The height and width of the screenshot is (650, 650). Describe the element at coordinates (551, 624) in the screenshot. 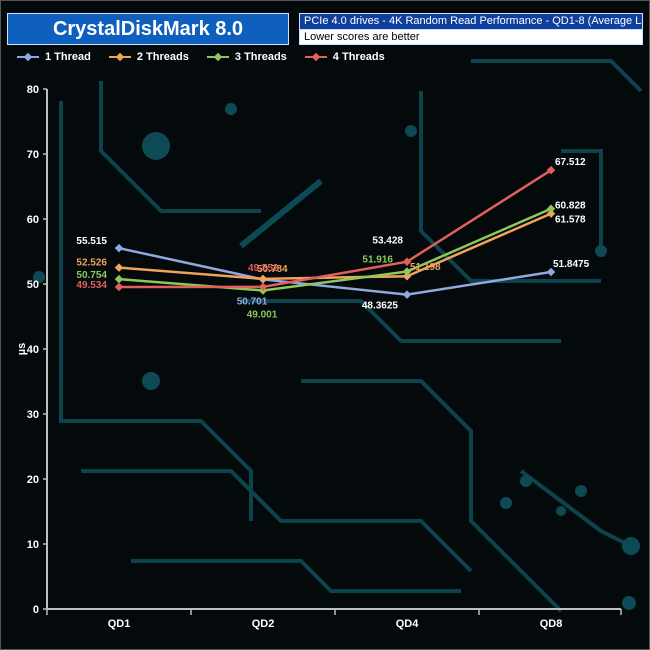

I see `x-tick-label: QD8` at that location.